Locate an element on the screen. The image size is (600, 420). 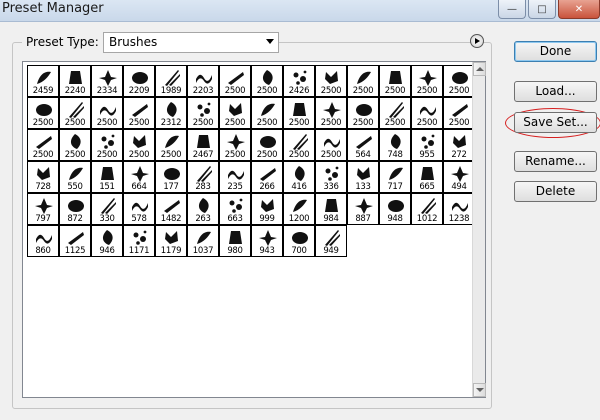
brush-preset-tile: 943 is located at coordinates (267, 241).